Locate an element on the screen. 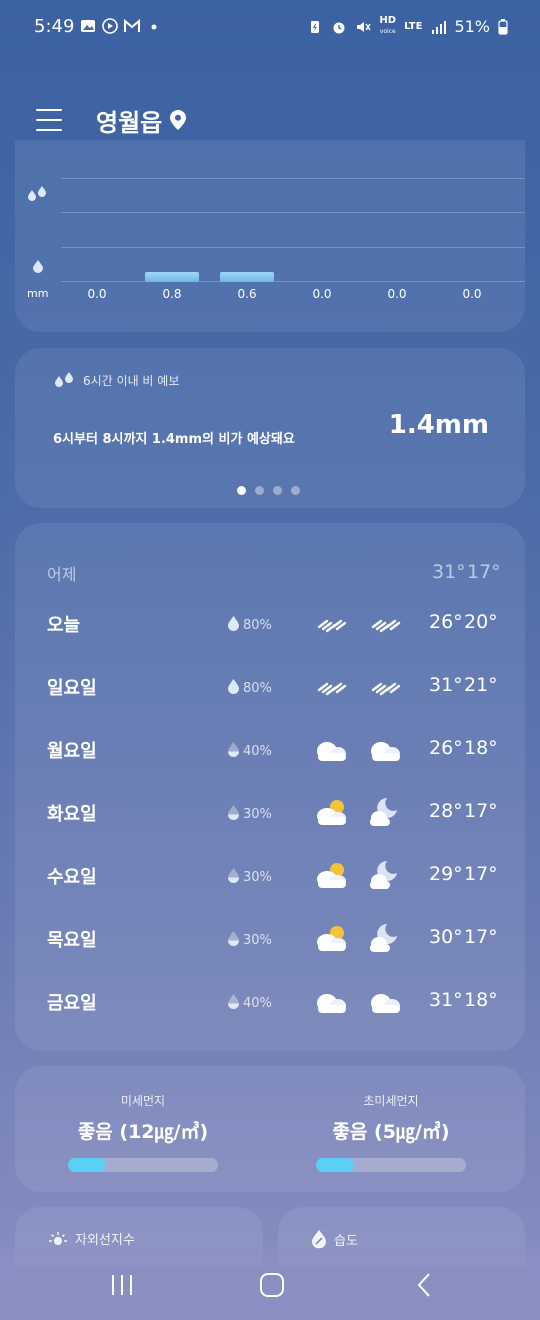  forecast-day-row: 월요일 40% 26° 18° is located at coordinates (270, 749).